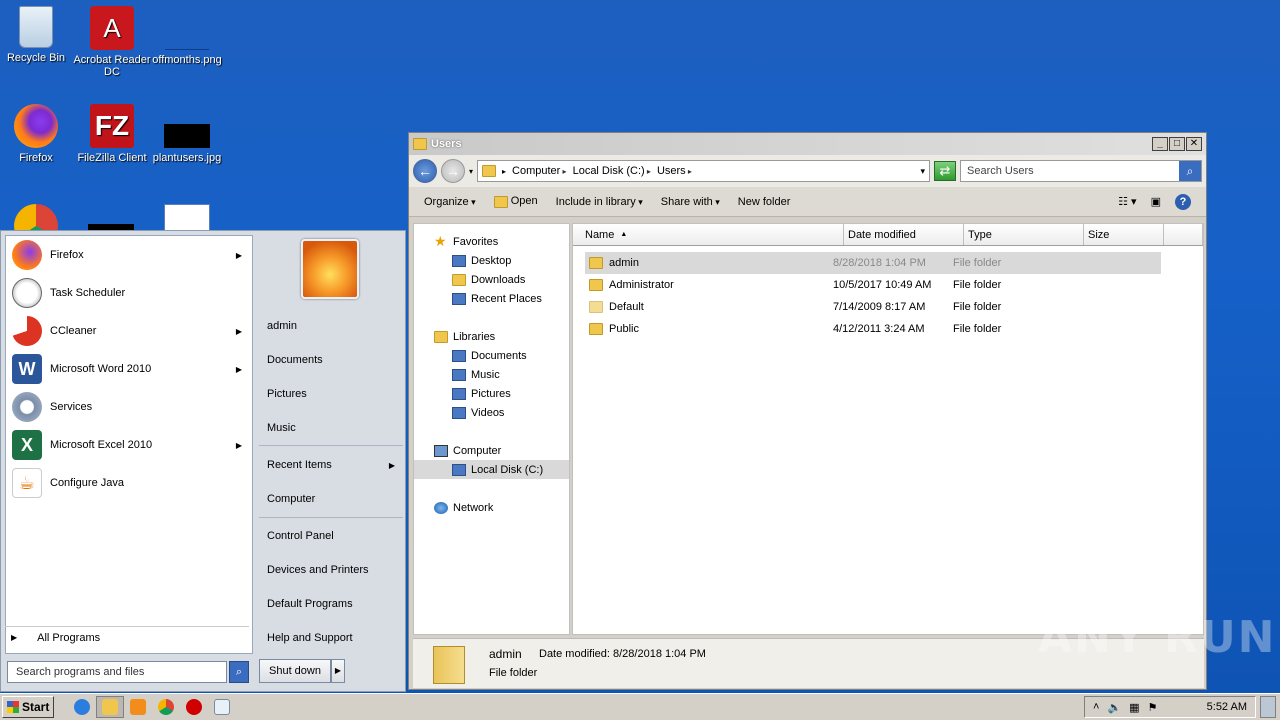 Image resolution: width=1280 pixels, height=720 pixels. I want to click on nav-desktop: Desktop, so click(491, 260).